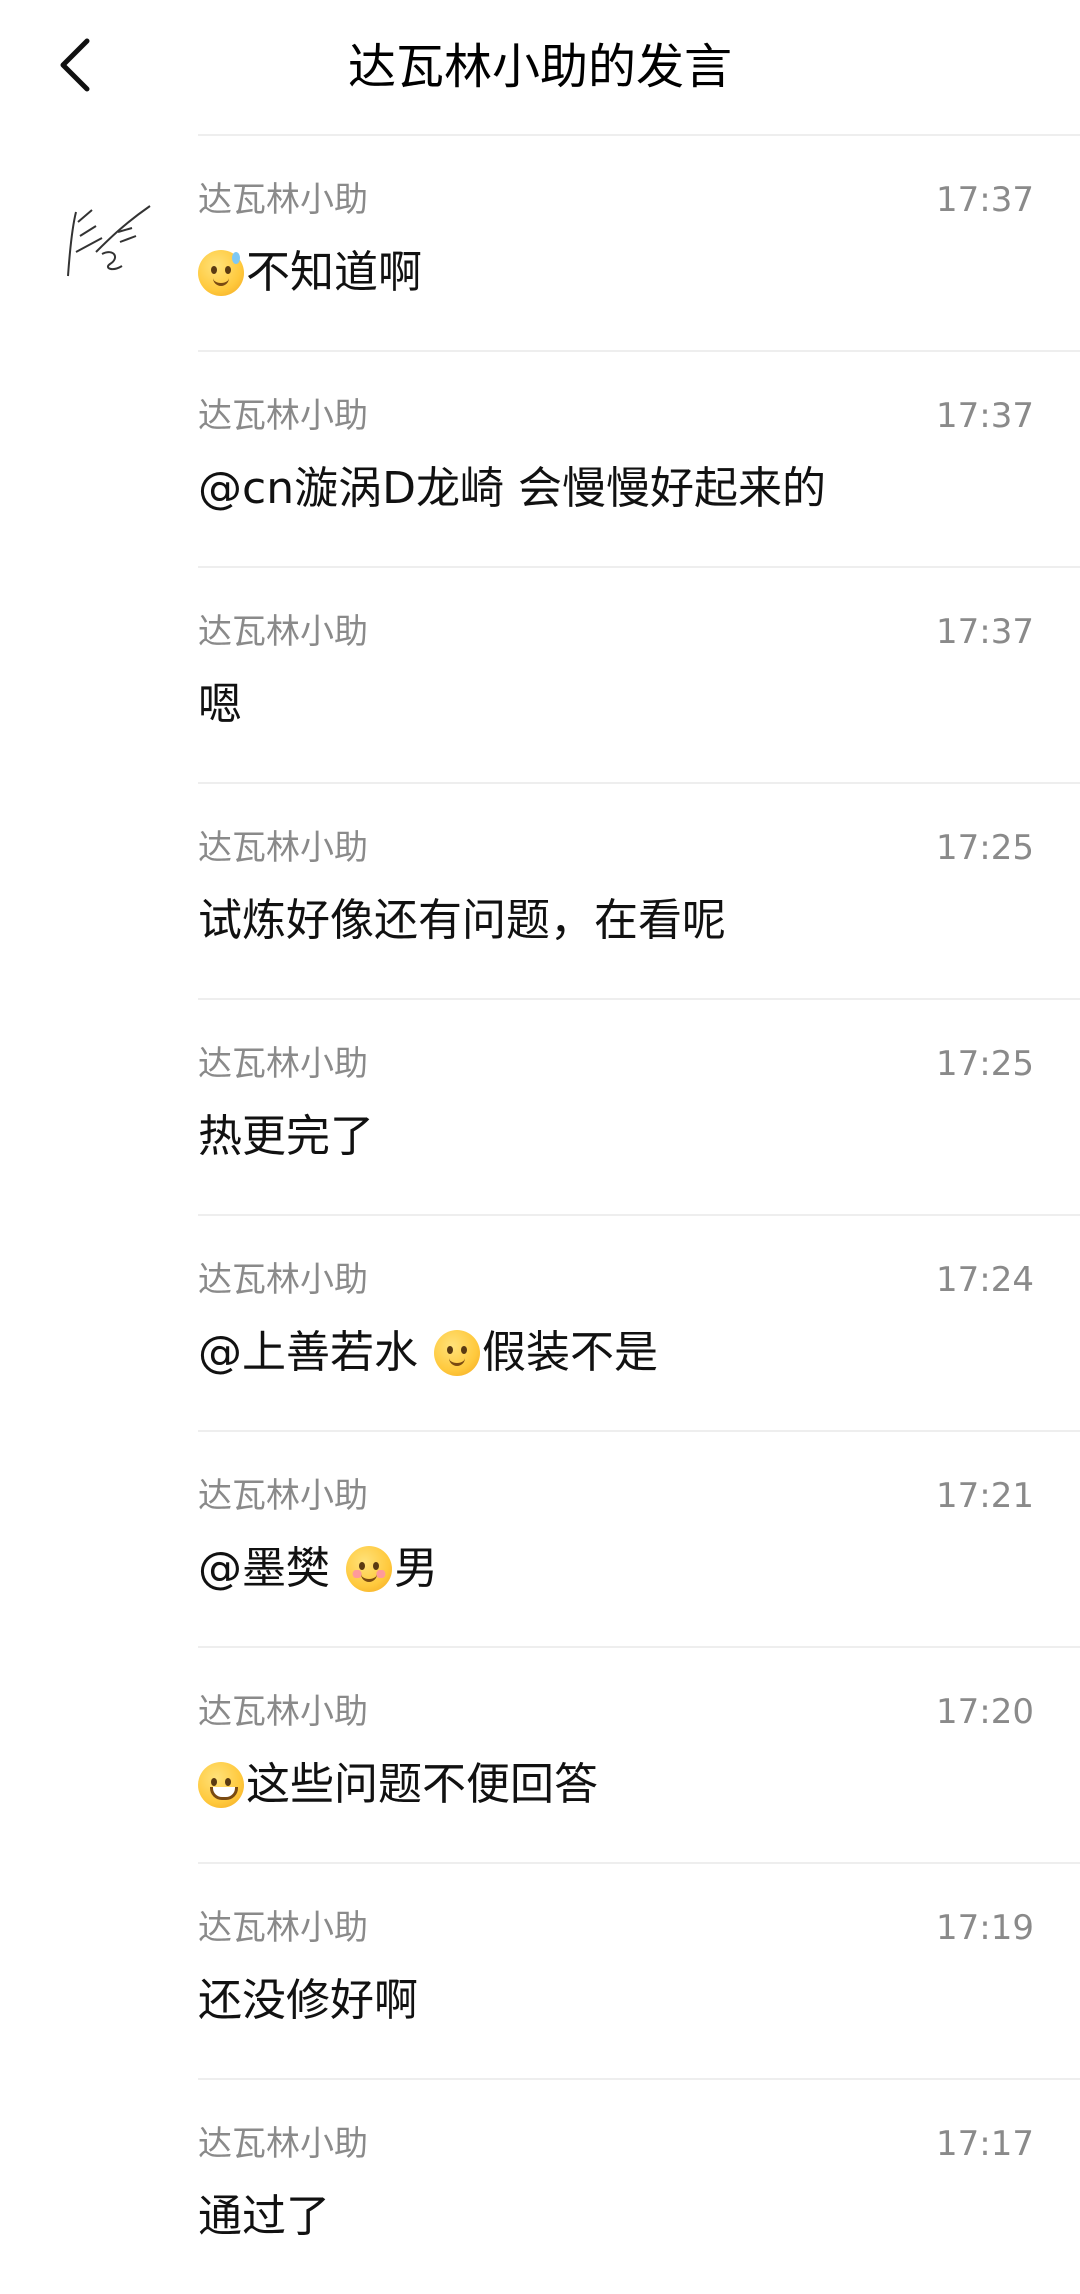  What do you see at coordinates (457, 1353) in the screenshot?
I see `side-eye-emoji-icon` at bounding box center [457, 1353].